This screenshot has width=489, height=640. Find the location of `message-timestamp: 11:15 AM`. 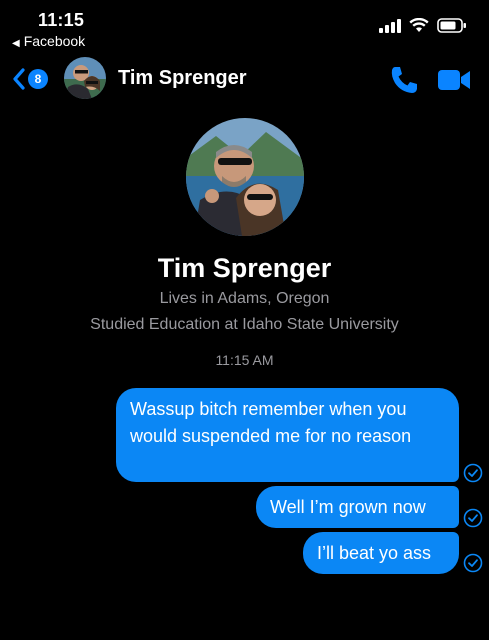

message-timestamp: 11:15 AM is located at coordinates (244, 360).